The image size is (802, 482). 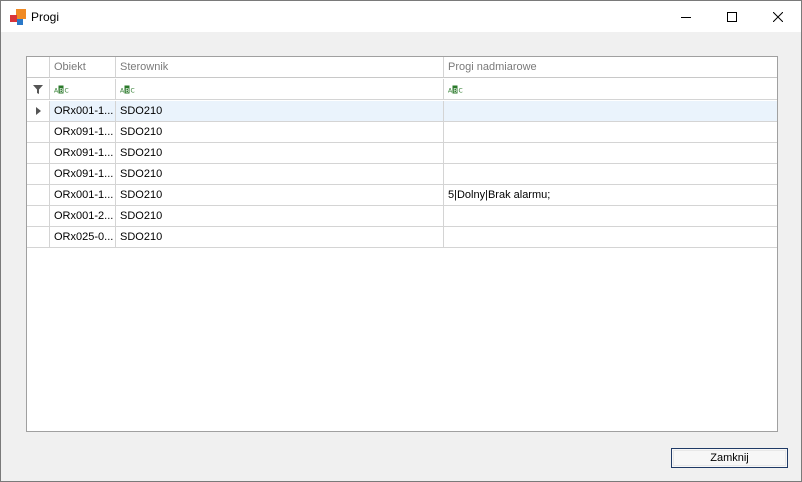 What do you see at coordinates (38, 67) in the screenshot?
I see `row-indicator-header` at bounding box center [38, 67].